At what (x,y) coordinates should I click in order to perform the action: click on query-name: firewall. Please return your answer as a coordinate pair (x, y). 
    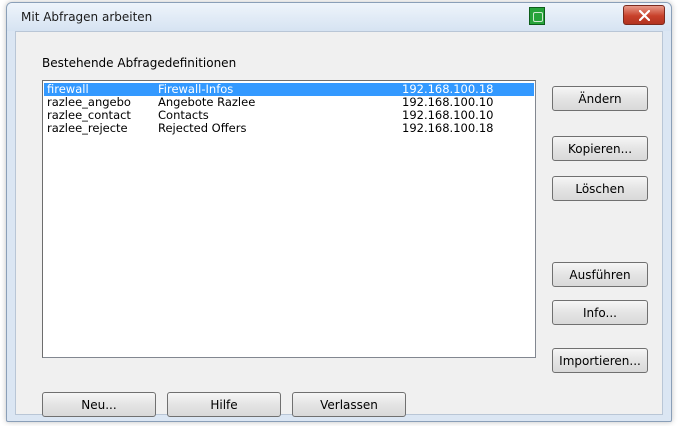
    Looking at the image, I should click on (68, 89).